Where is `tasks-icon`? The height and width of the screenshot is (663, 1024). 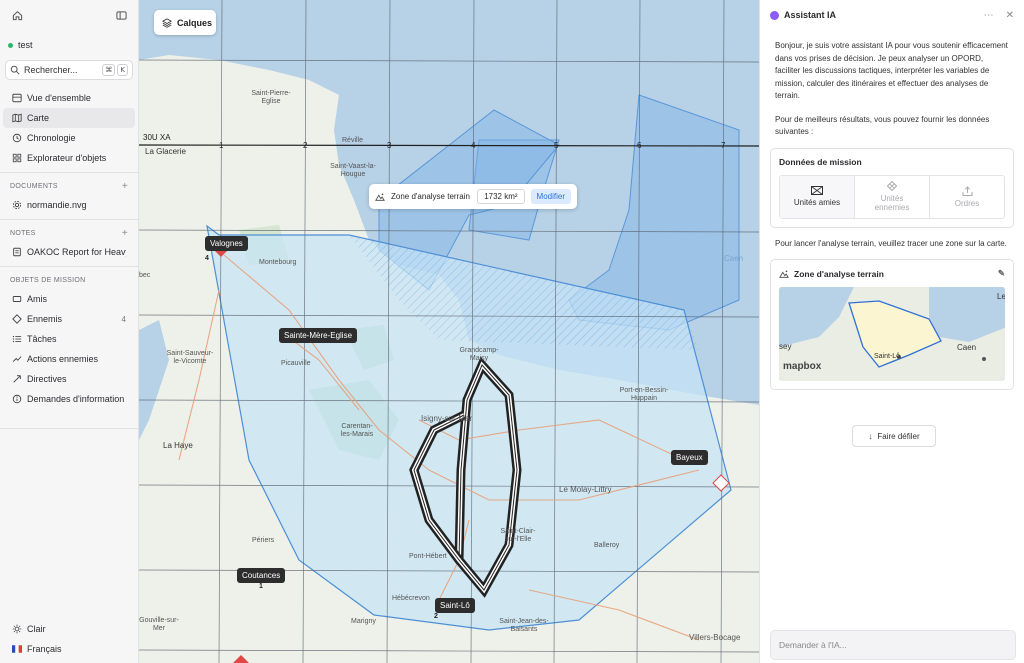 tasks-icon is located at coordinates (17, 339).